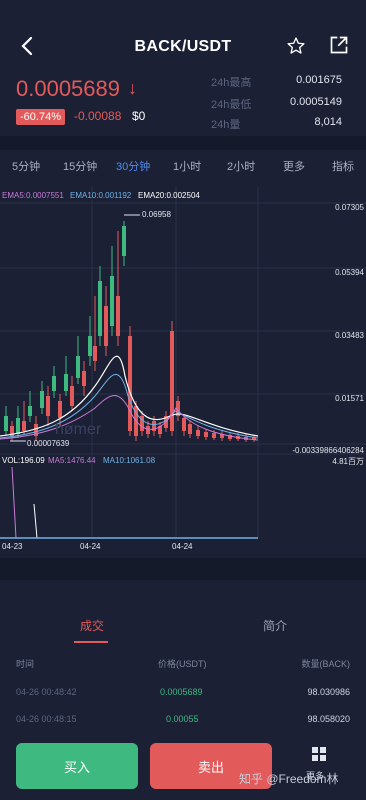 This screenshot has width=366, height=800. What do you see at coordinates (91, 642) in the screenshot?
I see `active-tab-indicator` at bounding box center [91, 642].